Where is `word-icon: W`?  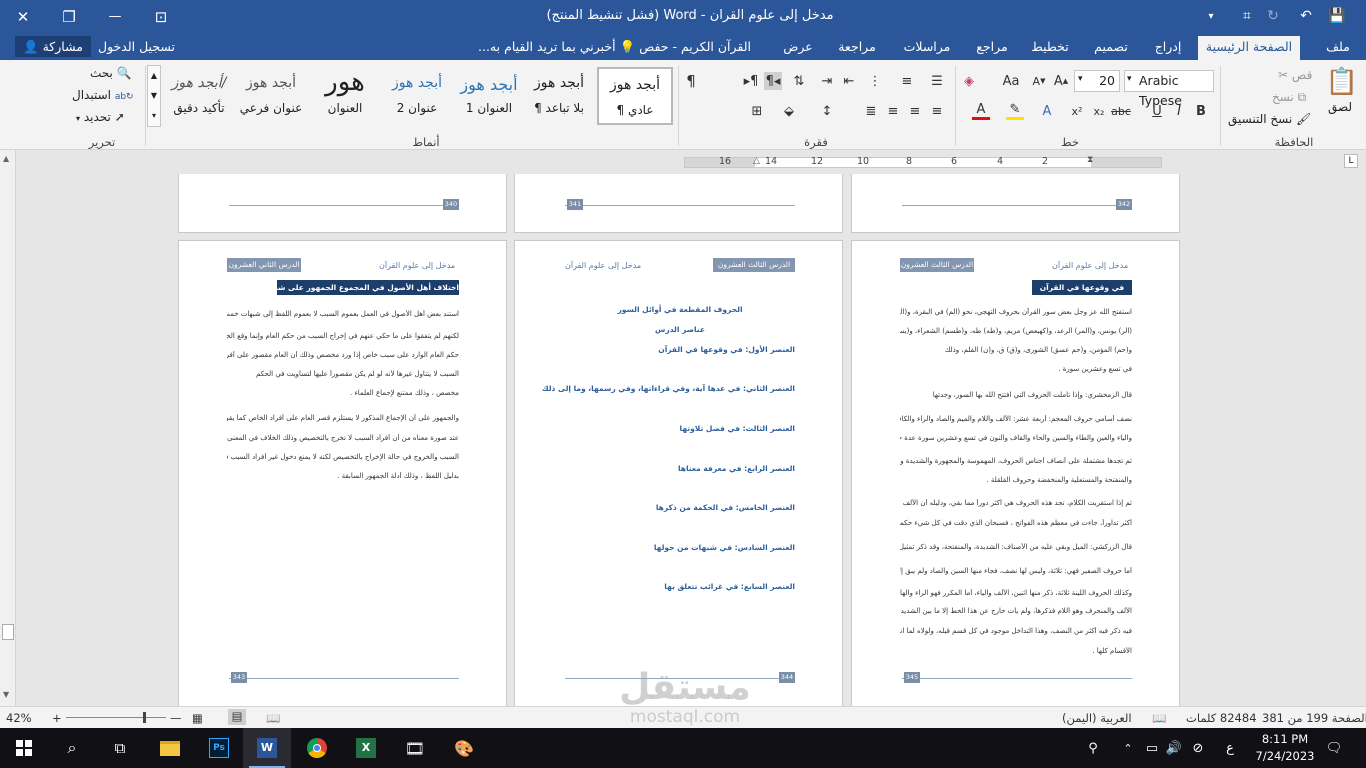 word-icon: W is located at coordinates (267, 748).